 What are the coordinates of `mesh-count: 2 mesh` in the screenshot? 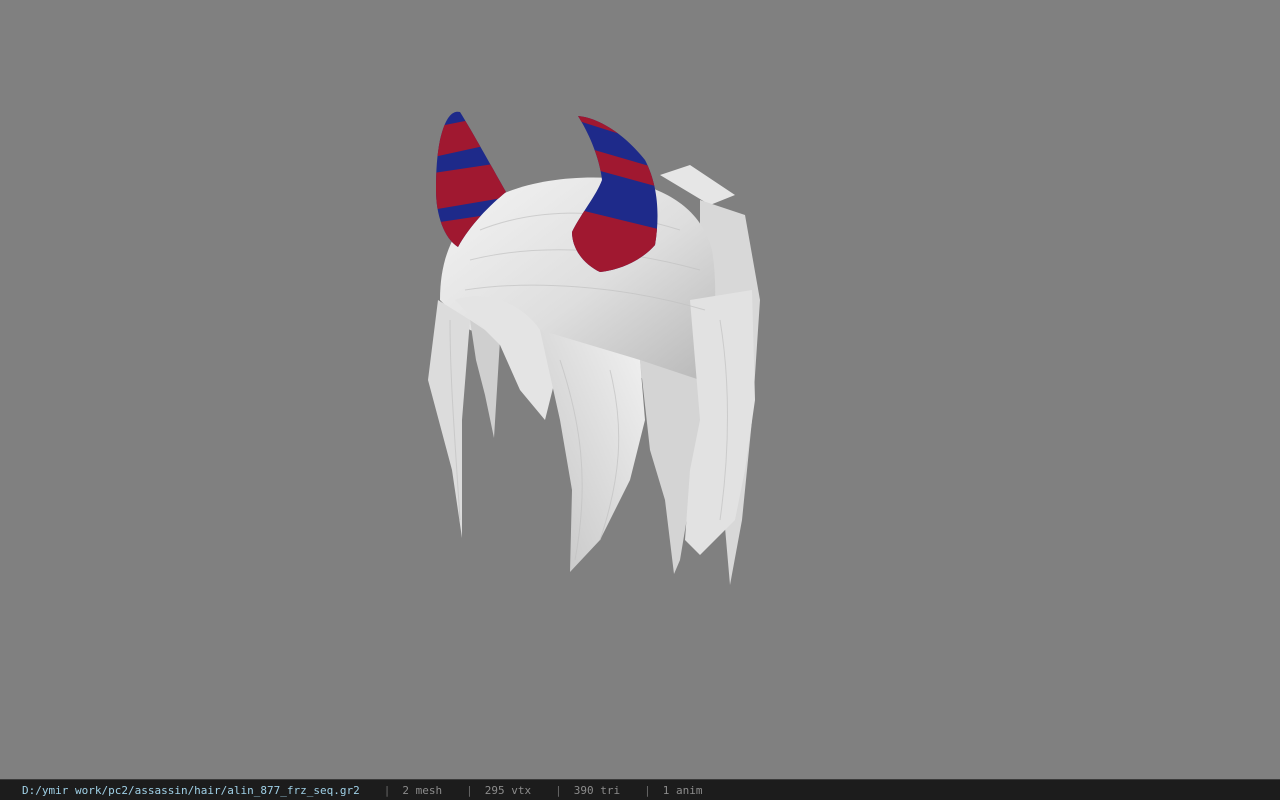 It's located at (422, 790).